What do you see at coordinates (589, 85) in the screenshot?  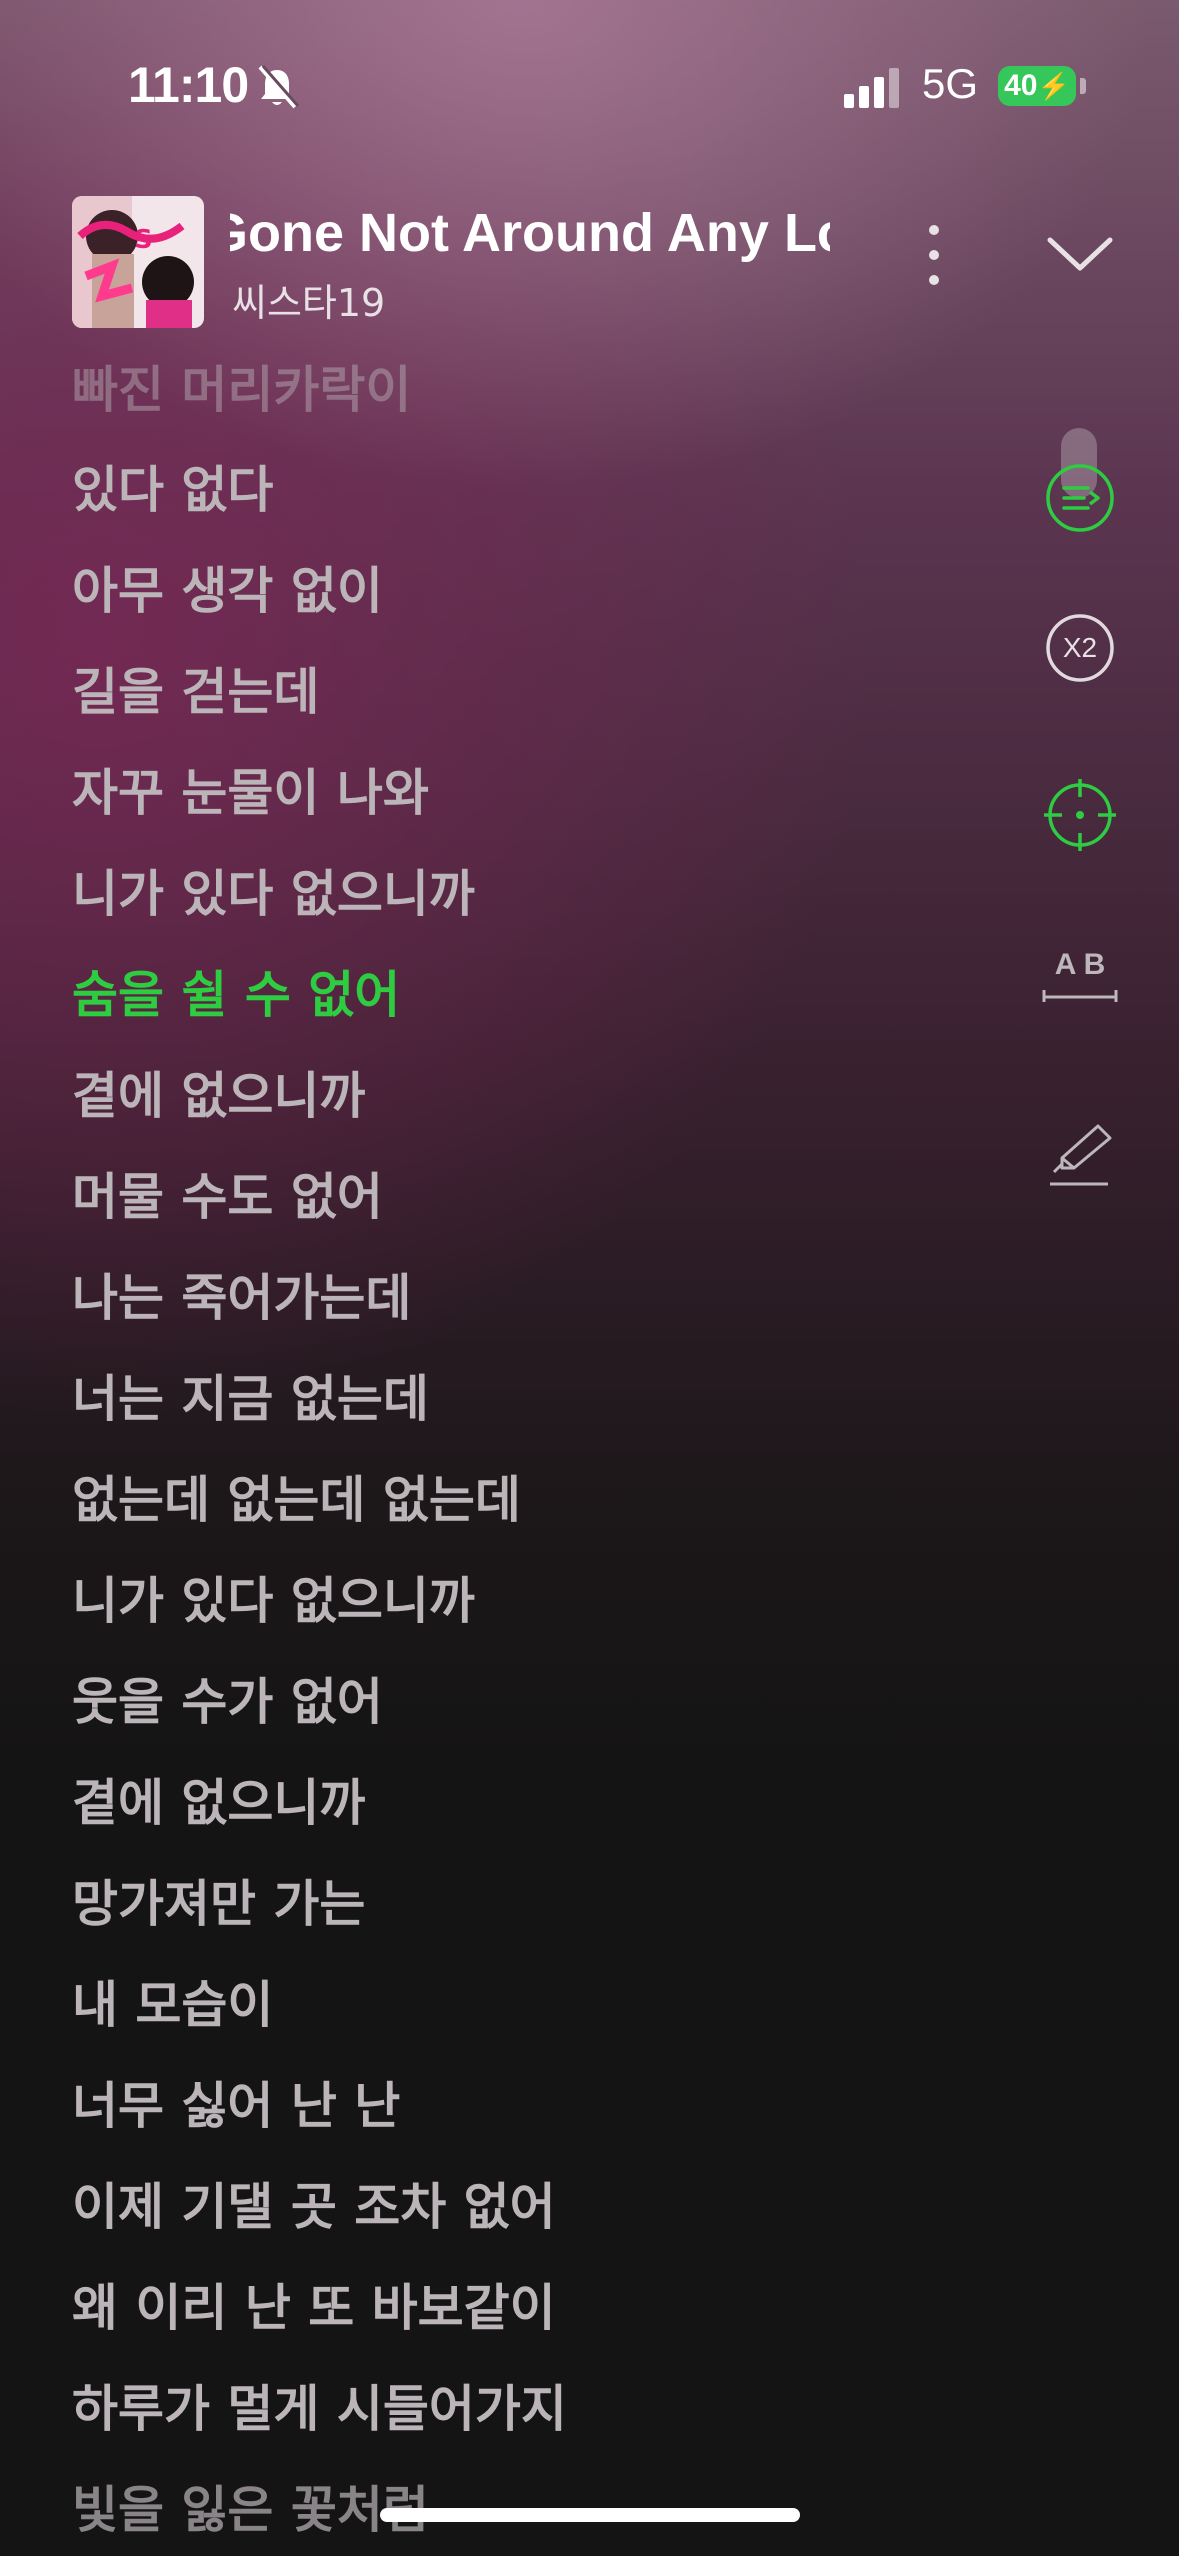 I see `status-bar: 11:10 5G 40 ⚡` at bounding box center [589, 85].